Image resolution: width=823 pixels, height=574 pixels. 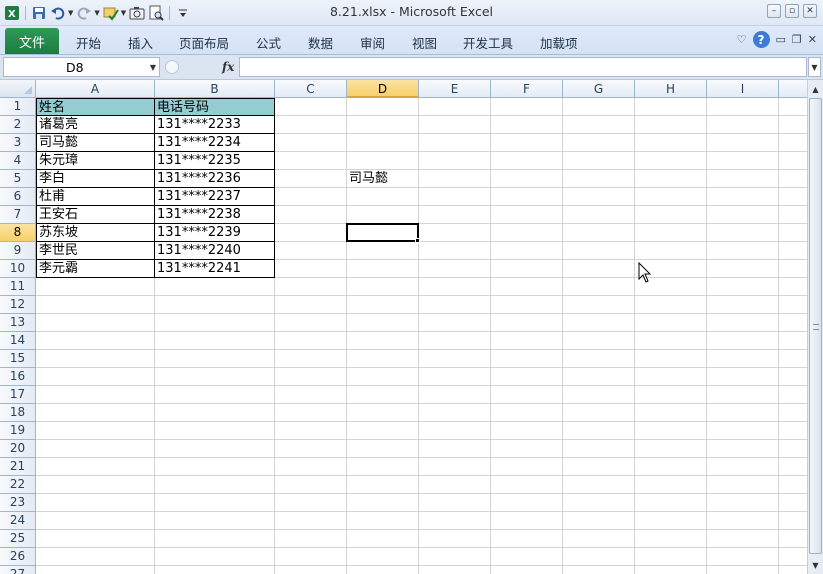 What do you see at coordinates (743, 125) in the screenshot?
I see `cell-i2` at bounding box center [743, 125].